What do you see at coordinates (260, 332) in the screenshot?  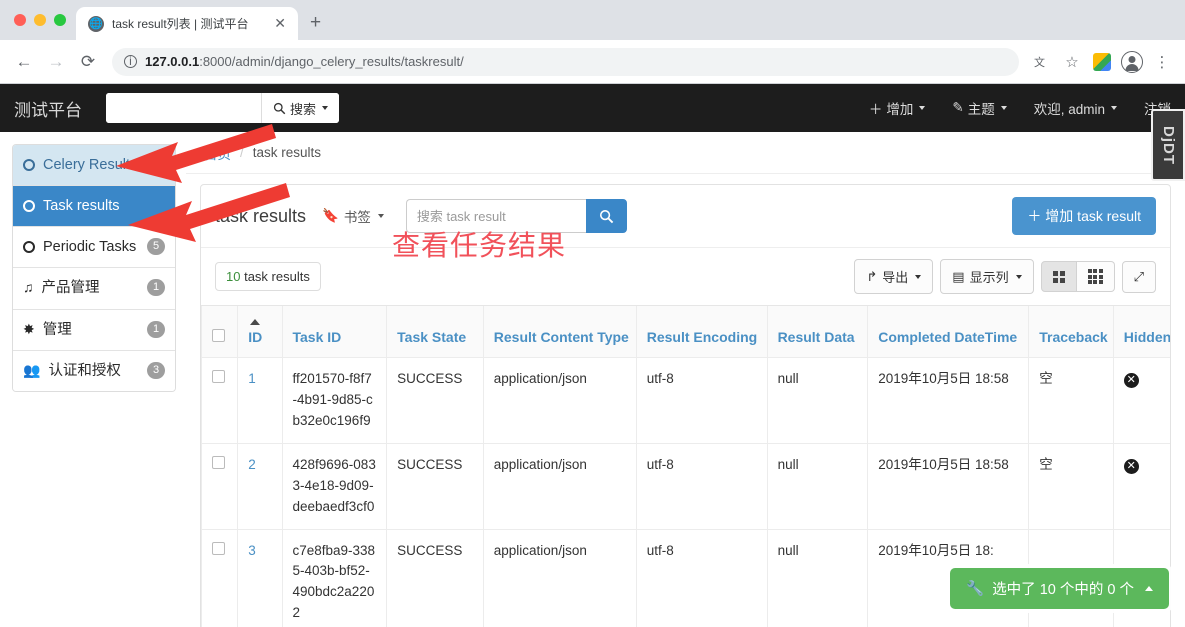 I see `column-header-id: ID` at bounding box center [260, 332].